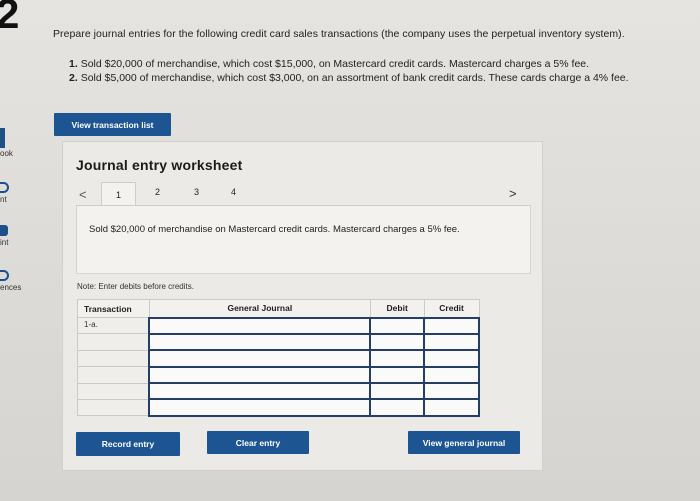  Describe the element at coordinates (513, 193) in the screenshot. I see `chevron-right-icon: >` at that location.